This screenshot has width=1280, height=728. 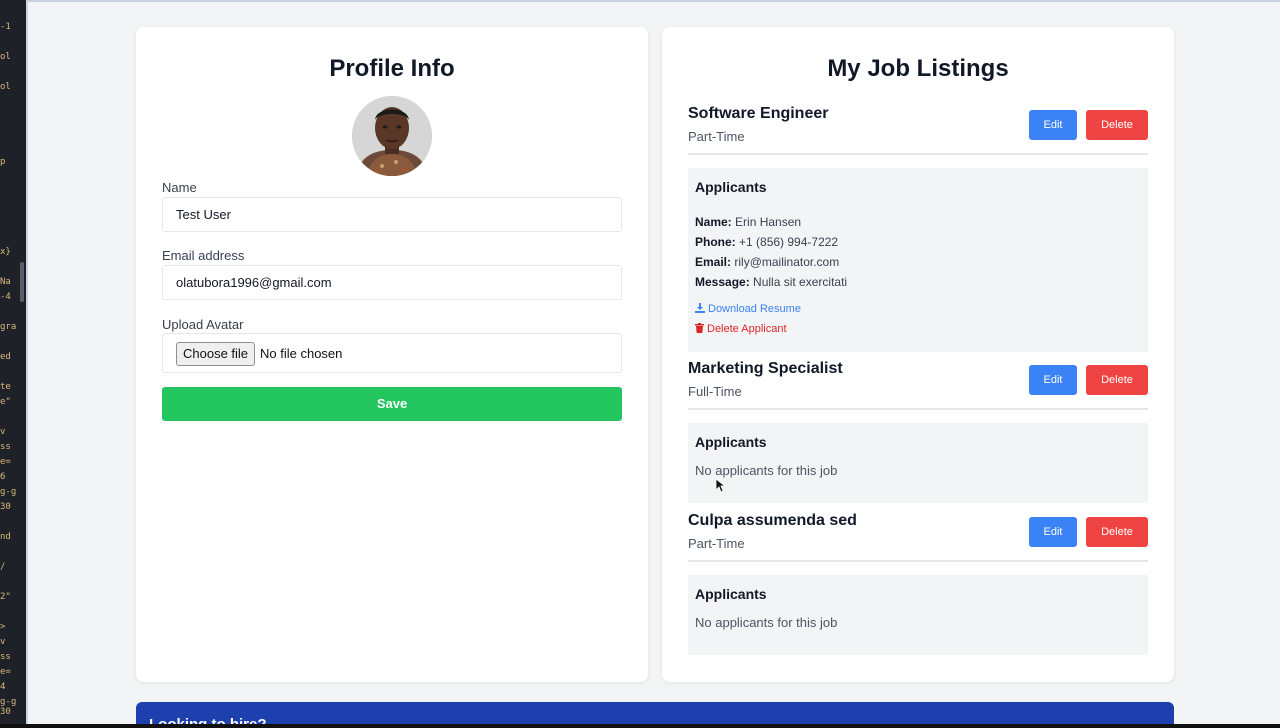 I want to click on avatar, so click(x=392, y=136).